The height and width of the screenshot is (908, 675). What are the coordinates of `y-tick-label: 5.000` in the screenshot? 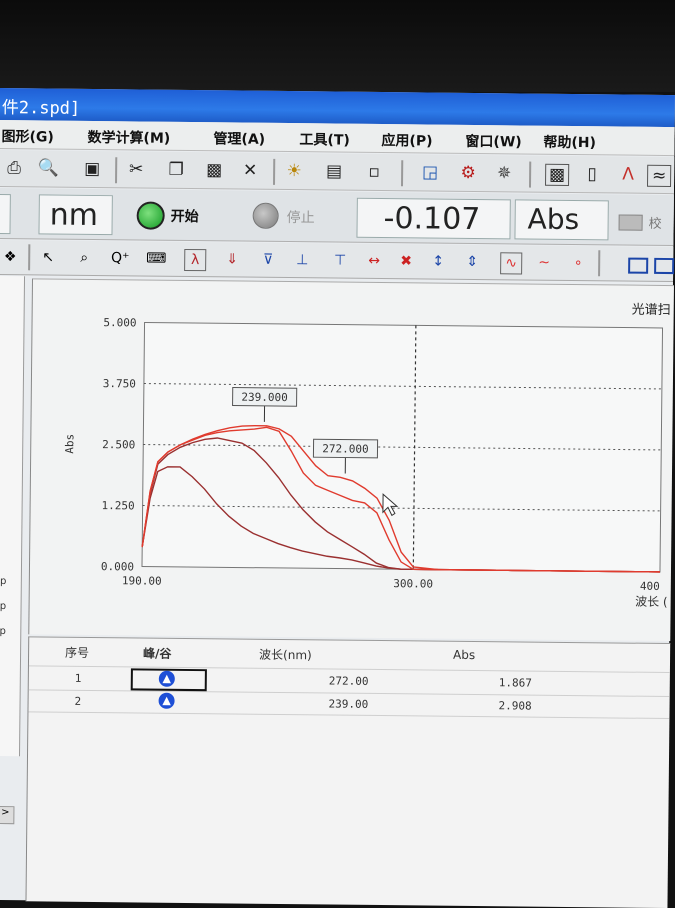 It's located at (119, 322).